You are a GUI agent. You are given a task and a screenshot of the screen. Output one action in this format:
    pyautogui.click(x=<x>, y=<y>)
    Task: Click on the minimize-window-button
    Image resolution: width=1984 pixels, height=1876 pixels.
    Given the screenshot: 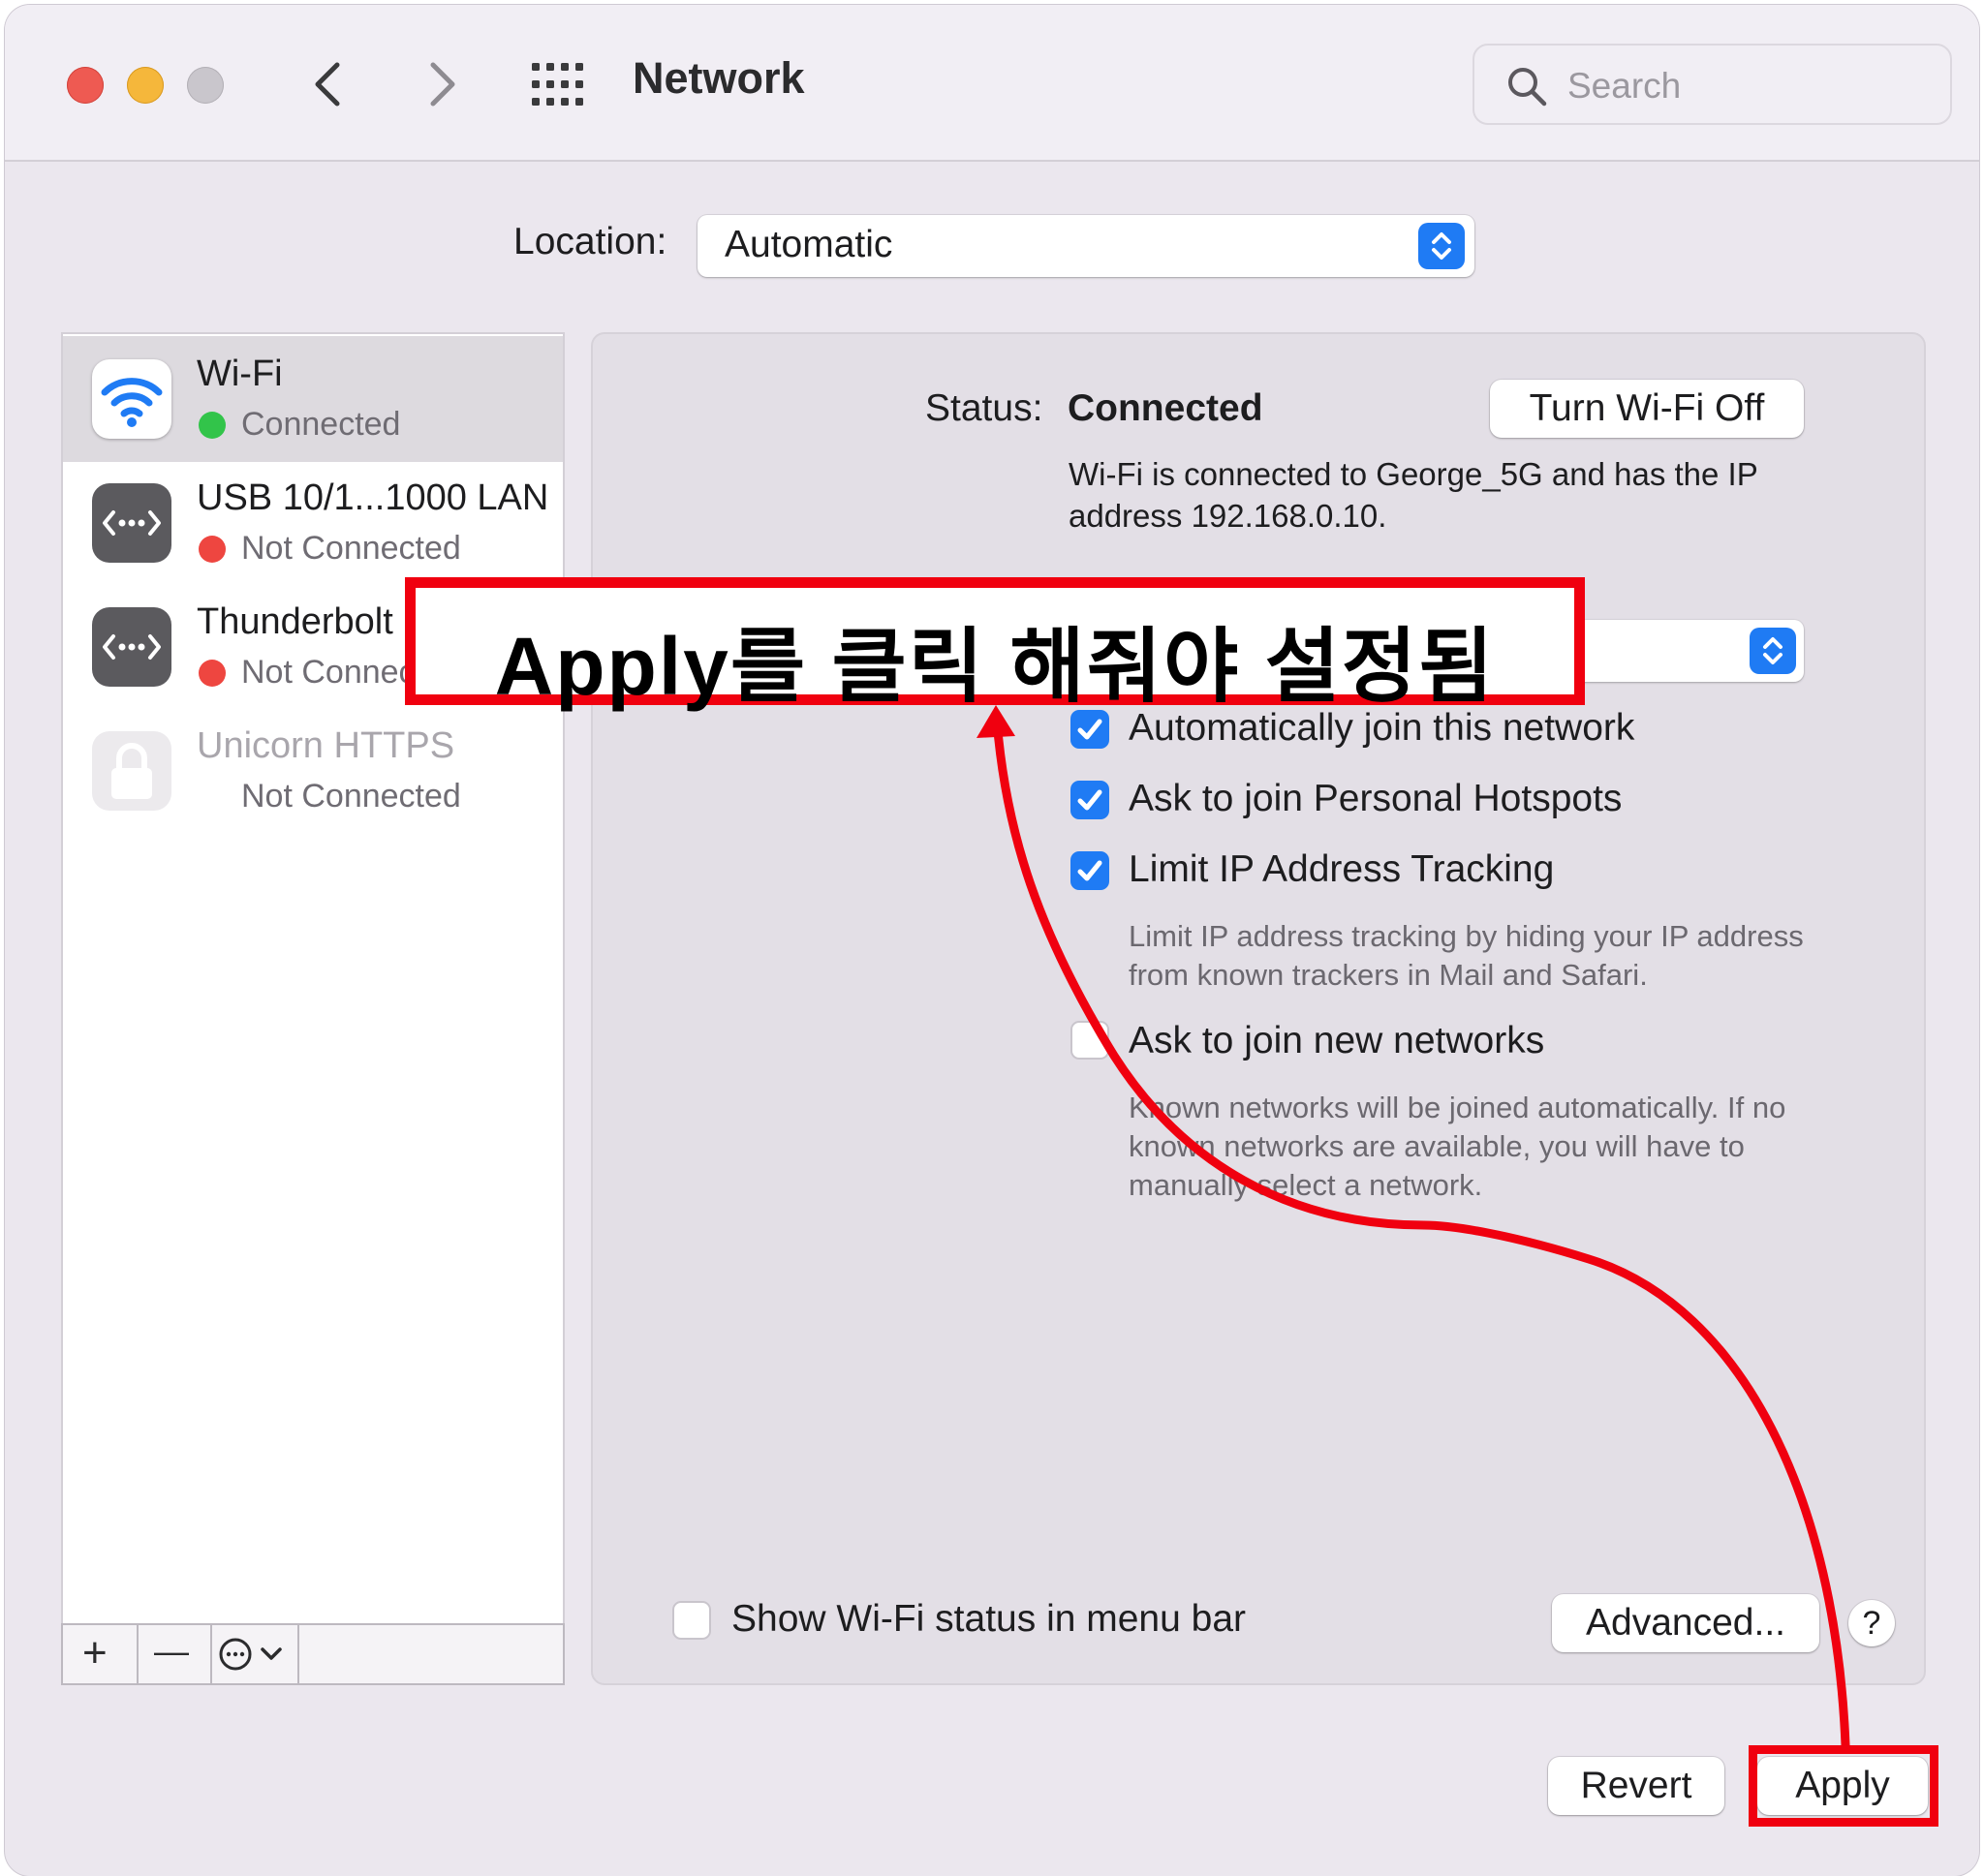 What is the action you would take?
    pyautogui.click(x=145, y=86)
    